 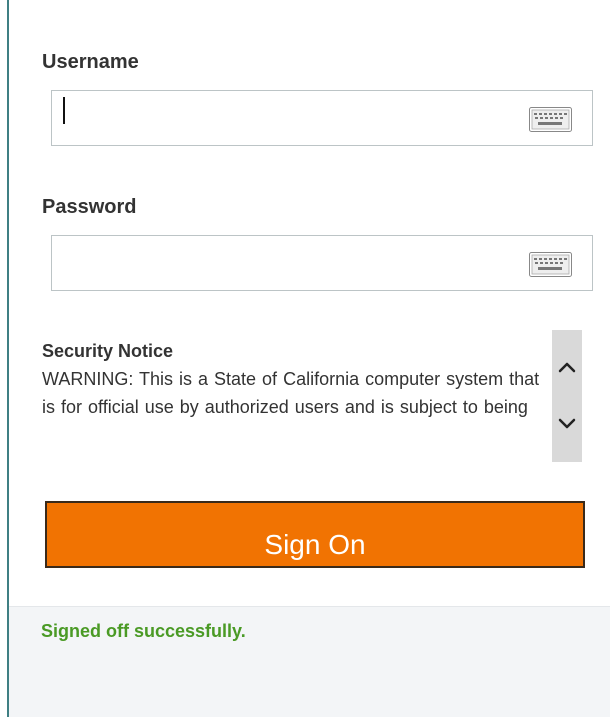 I want to click on password-field, so click(x=322, y=263).